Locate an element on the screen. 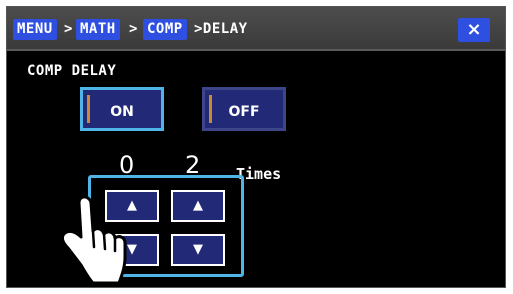 This screenshot has width=513, height=294. ones-up-button: ▲ is located at coordinates (198, 206).